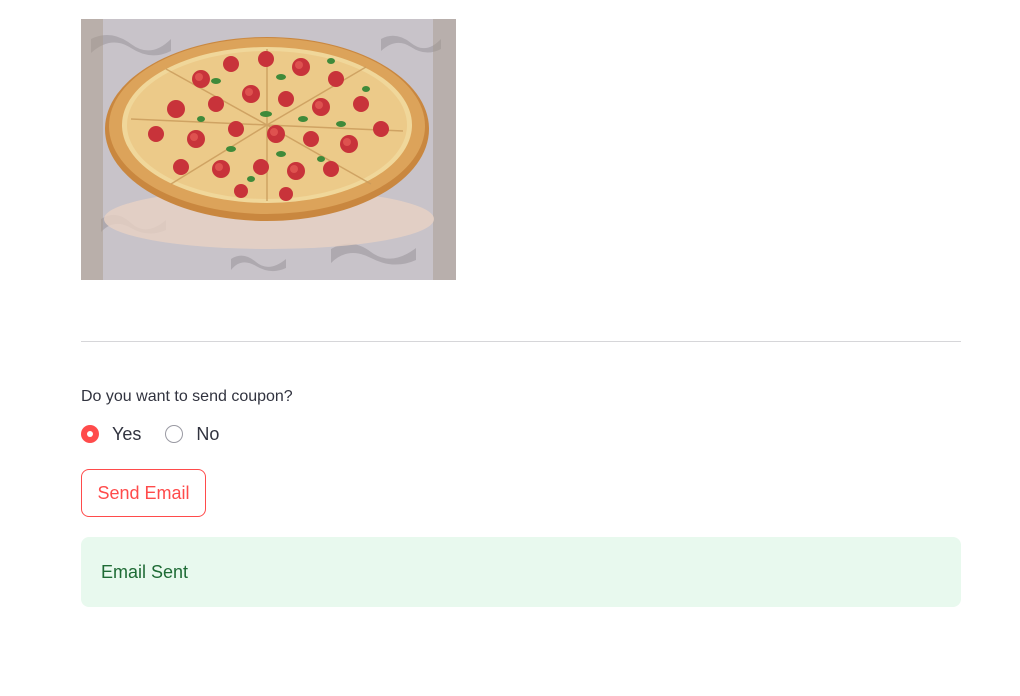 The image size is (1020, 696). I want to click on coupon-question-label: Do you want to send coupon?, so click(187, 396).